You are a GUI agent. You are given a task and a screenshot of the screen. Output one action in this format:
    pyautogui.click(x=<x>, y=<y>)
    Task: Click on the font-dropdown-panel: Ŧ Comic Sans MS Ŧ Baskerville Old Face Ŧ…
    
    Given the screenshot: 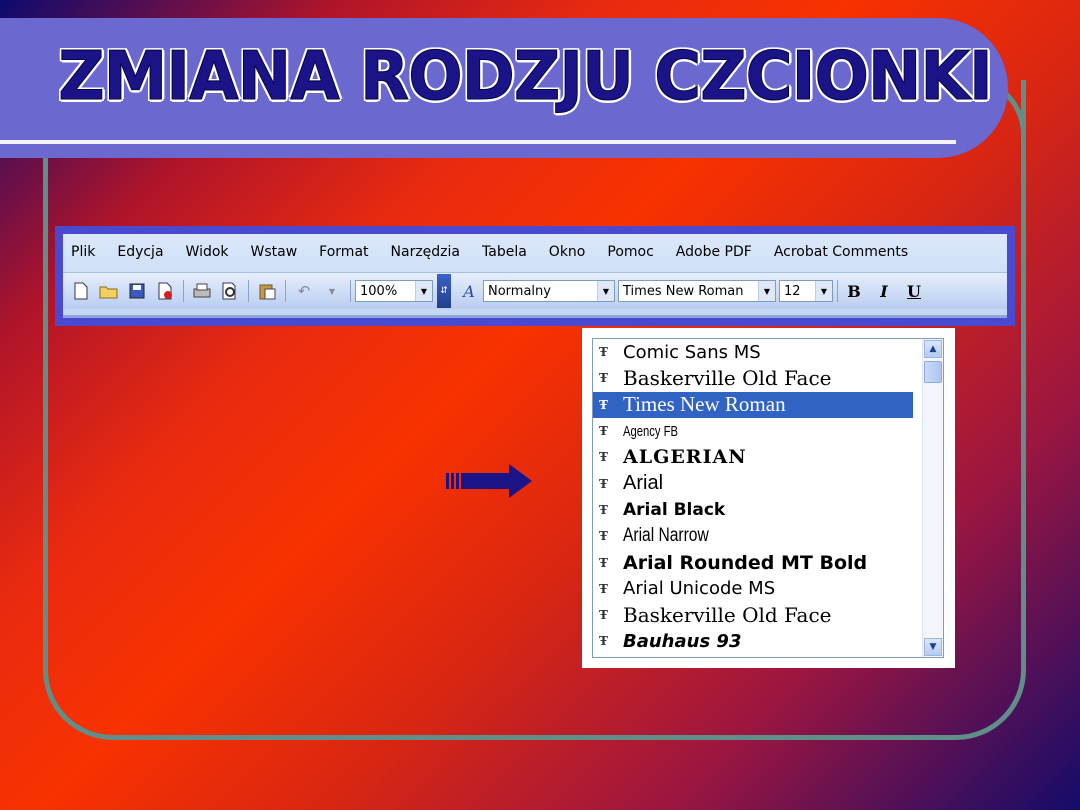 What is the action you would take?
    pyautogui.click(x=768, y=498)
    